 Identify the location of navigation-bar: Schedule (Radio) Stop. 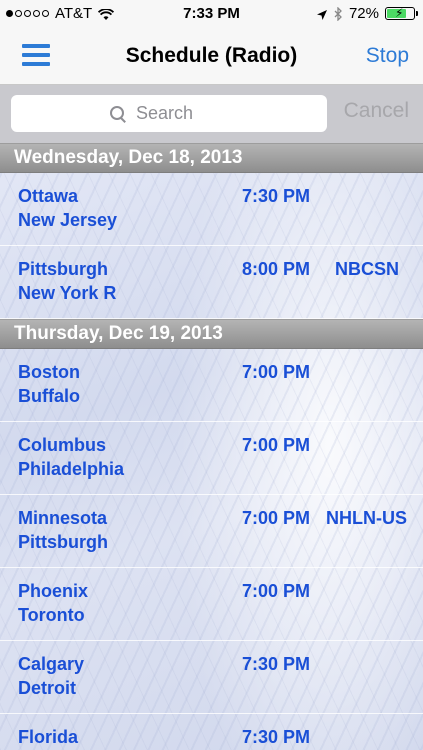
(211, 56).